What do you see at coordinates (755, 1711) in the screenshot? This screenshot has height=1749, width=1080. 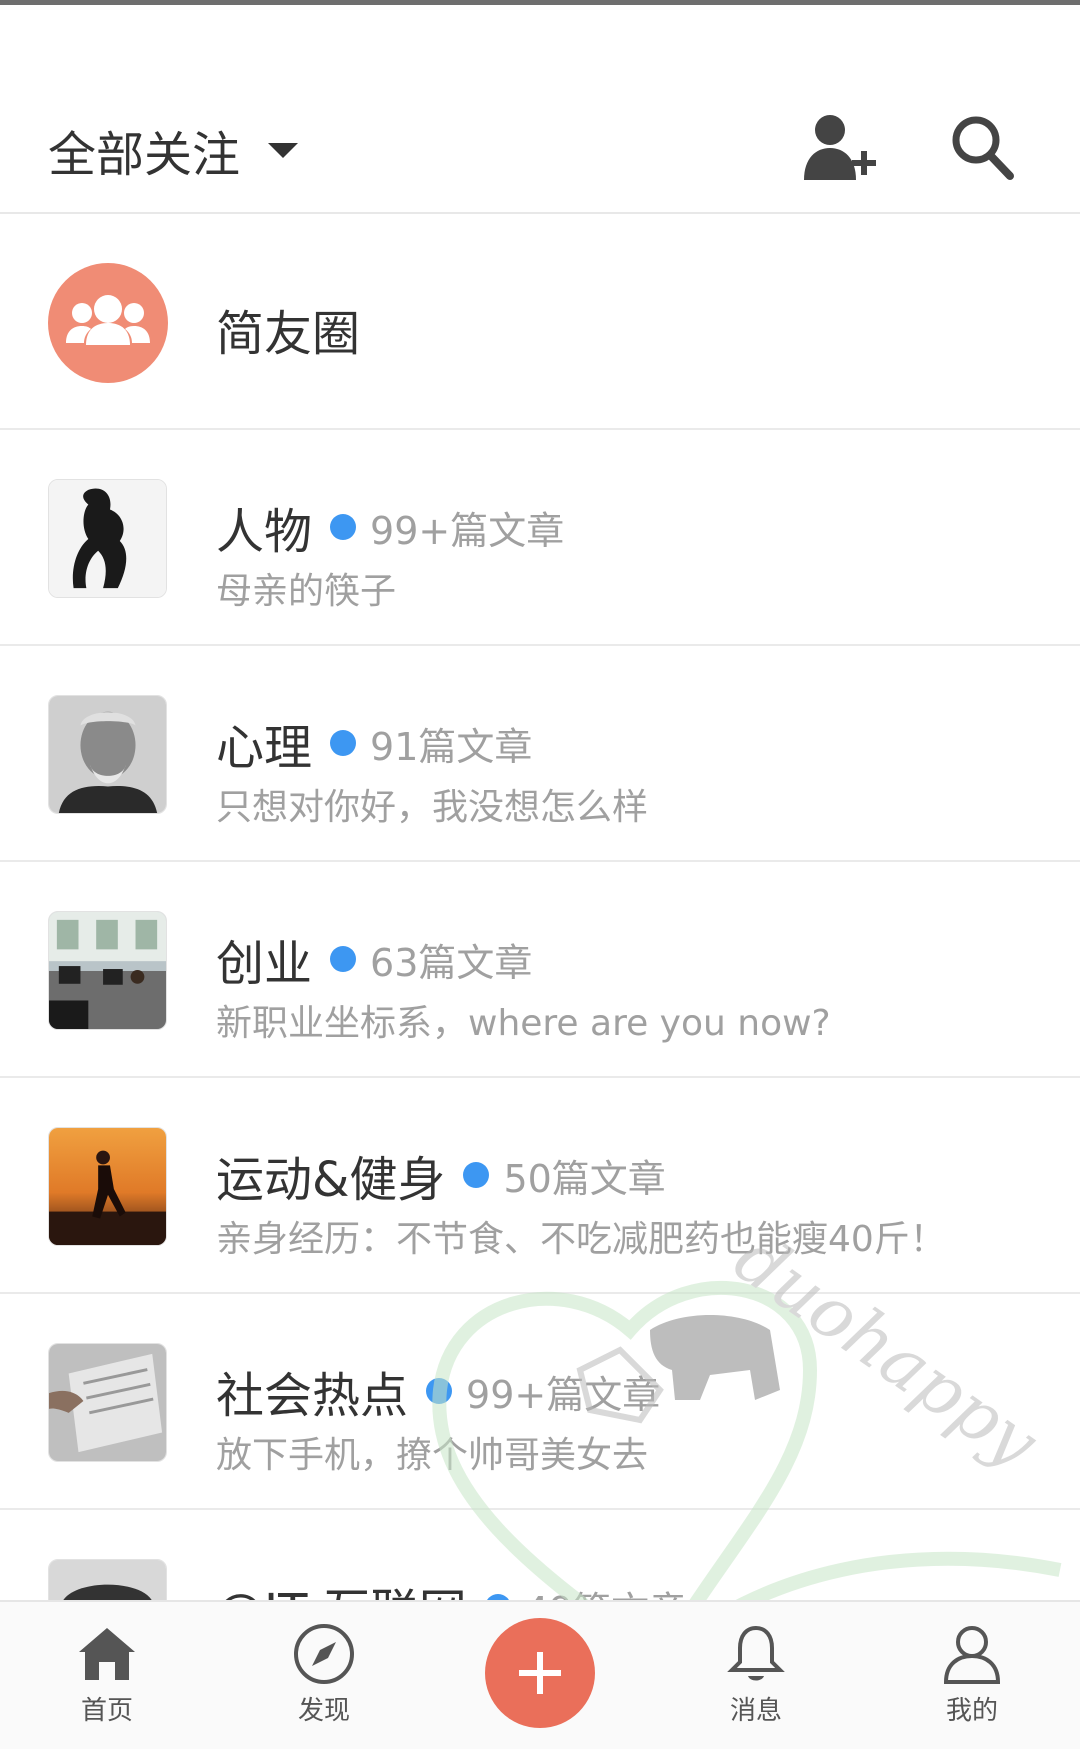 I see `nav-messages-label: 消息` at bounding box center [755, 1711].